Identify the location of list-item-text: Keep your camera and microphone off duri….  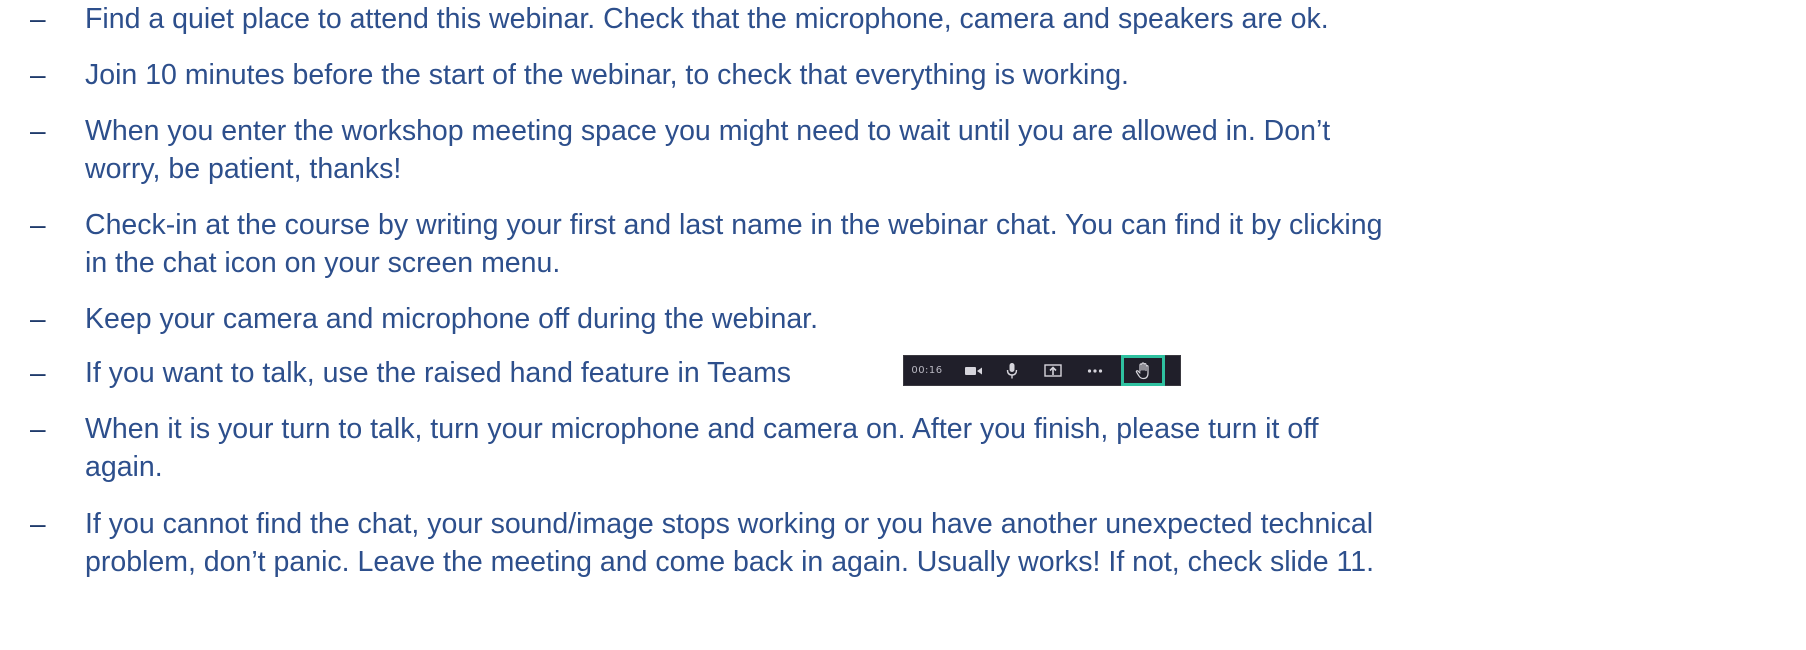
(942, 319).